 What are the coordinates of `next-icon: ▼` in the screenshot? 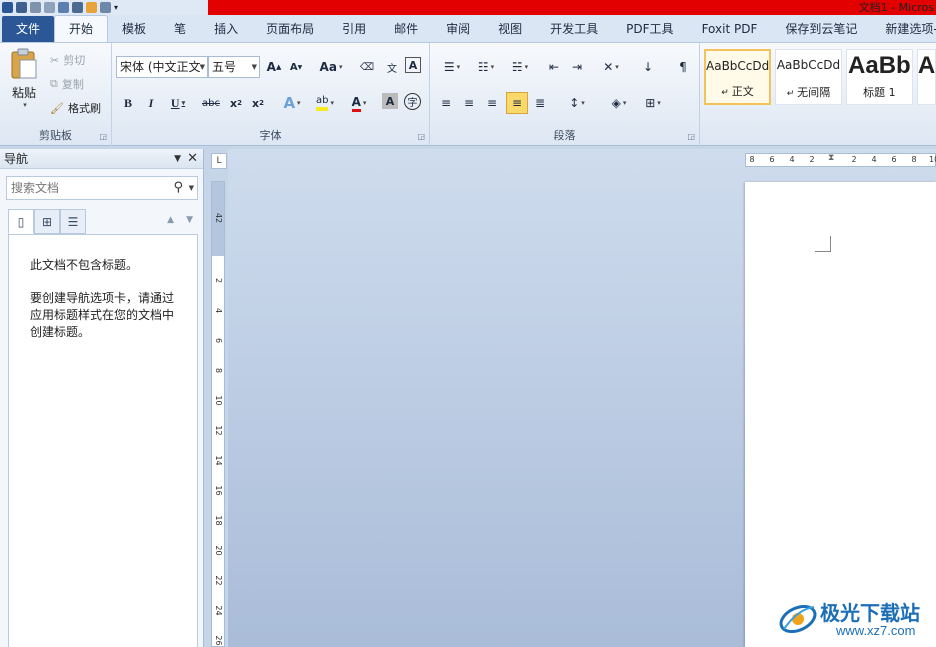 It's located at (189, 220).